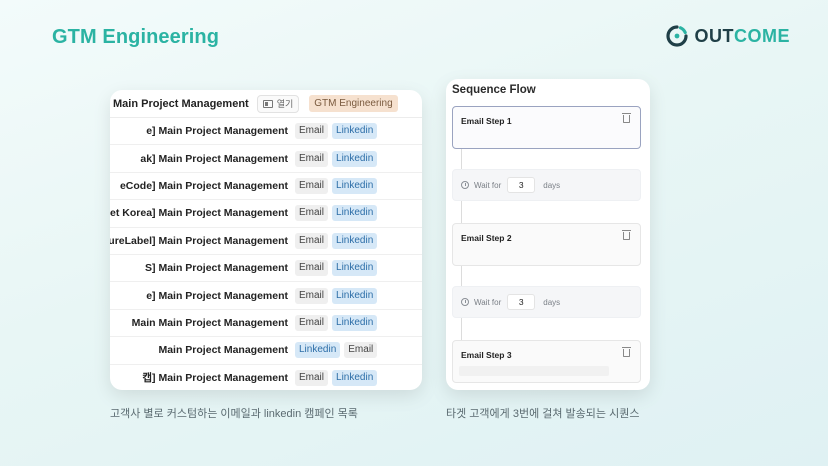 This screenshot has width=828, height=466. Describe the element at coordinates (546, 361) in the screenshot. I see `email-step-3: Email Step 3` at that location.